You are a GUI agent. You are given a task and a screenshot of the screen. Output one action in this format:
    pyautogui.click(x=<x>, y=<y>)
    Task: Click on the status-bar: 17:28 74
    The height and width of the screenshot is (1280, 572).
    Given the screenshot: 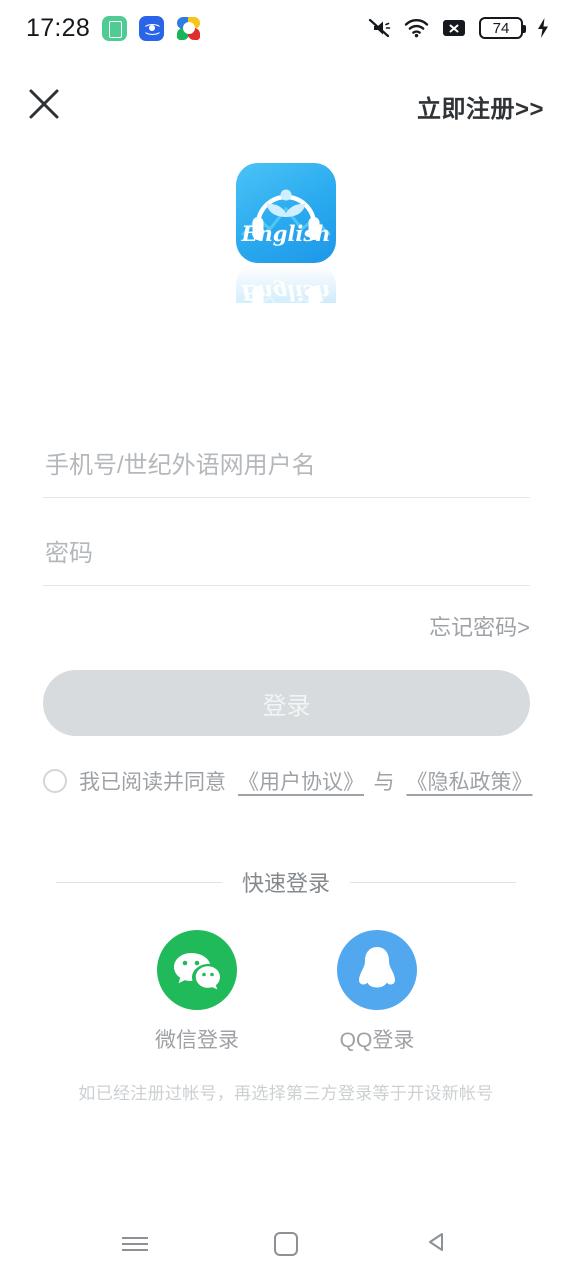 What is the action you would take?
    pyautogui.click(x=286, y=28)
    